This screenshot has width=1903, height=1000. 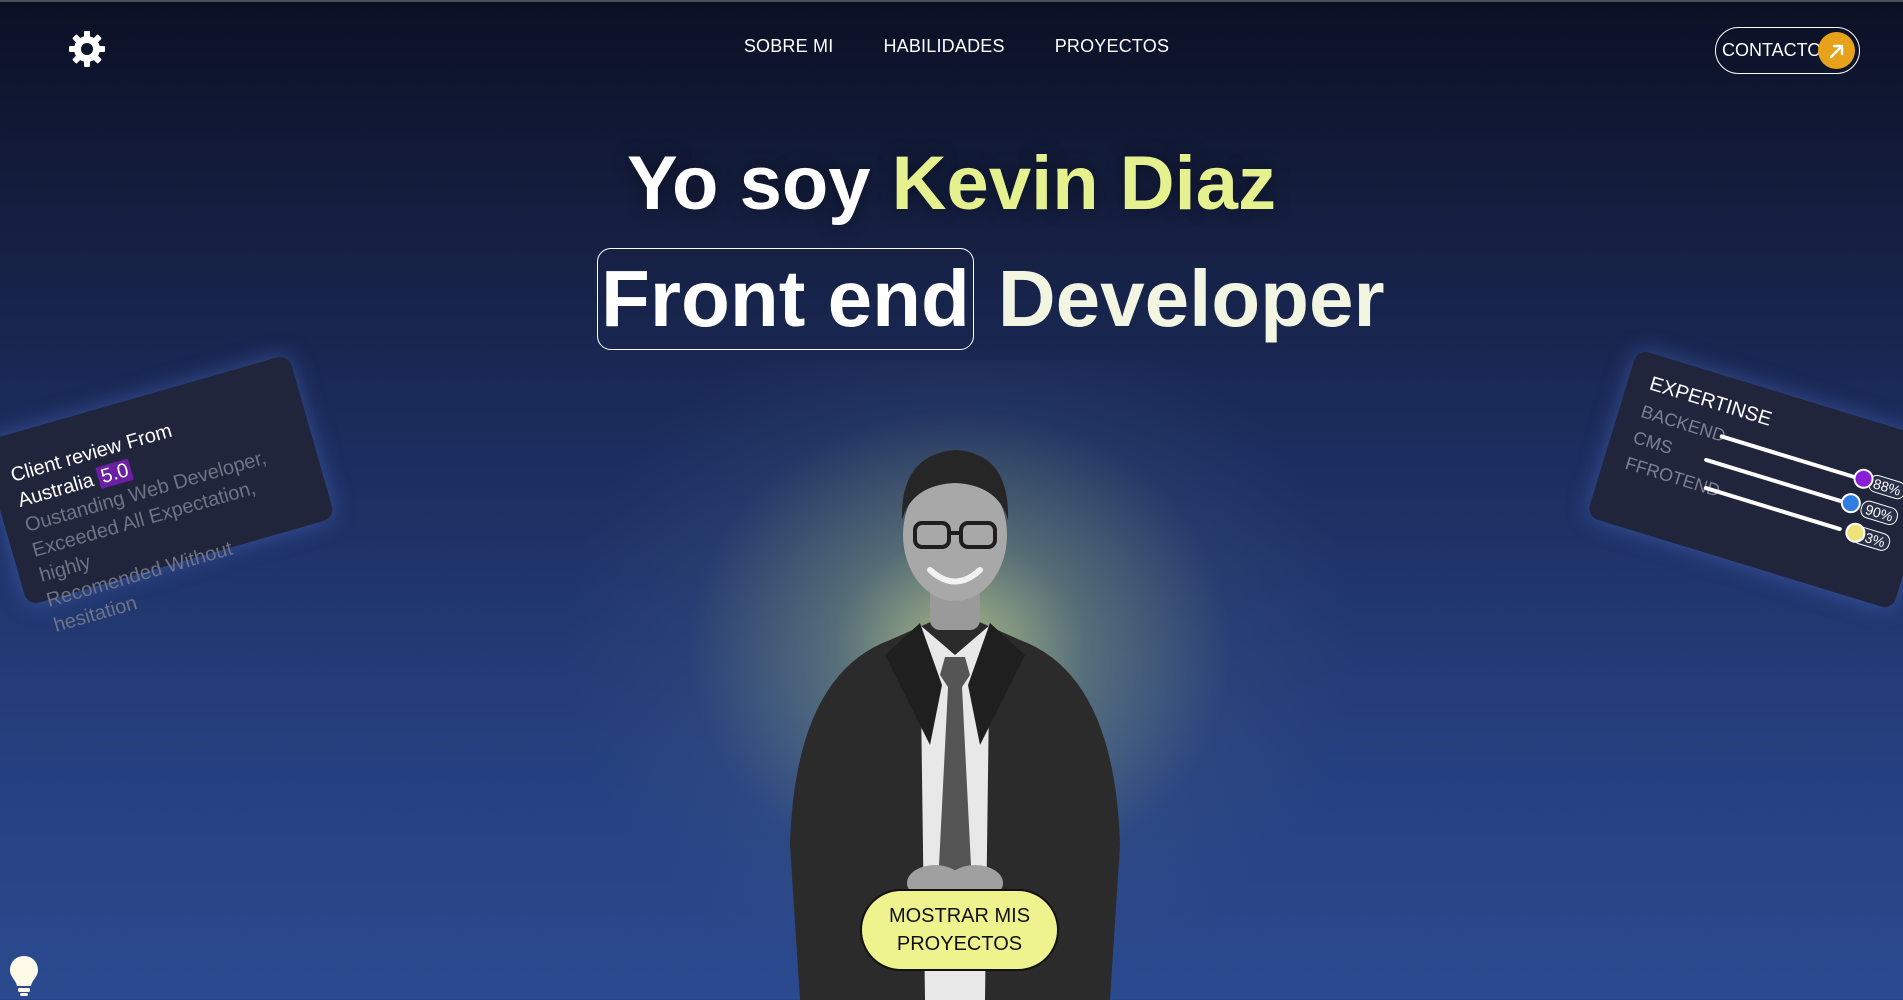 What do you see at coordinates (748, 183) in the screenshot?
I see `hero-prefix: Yo soy` at bounding box center [748, 183].